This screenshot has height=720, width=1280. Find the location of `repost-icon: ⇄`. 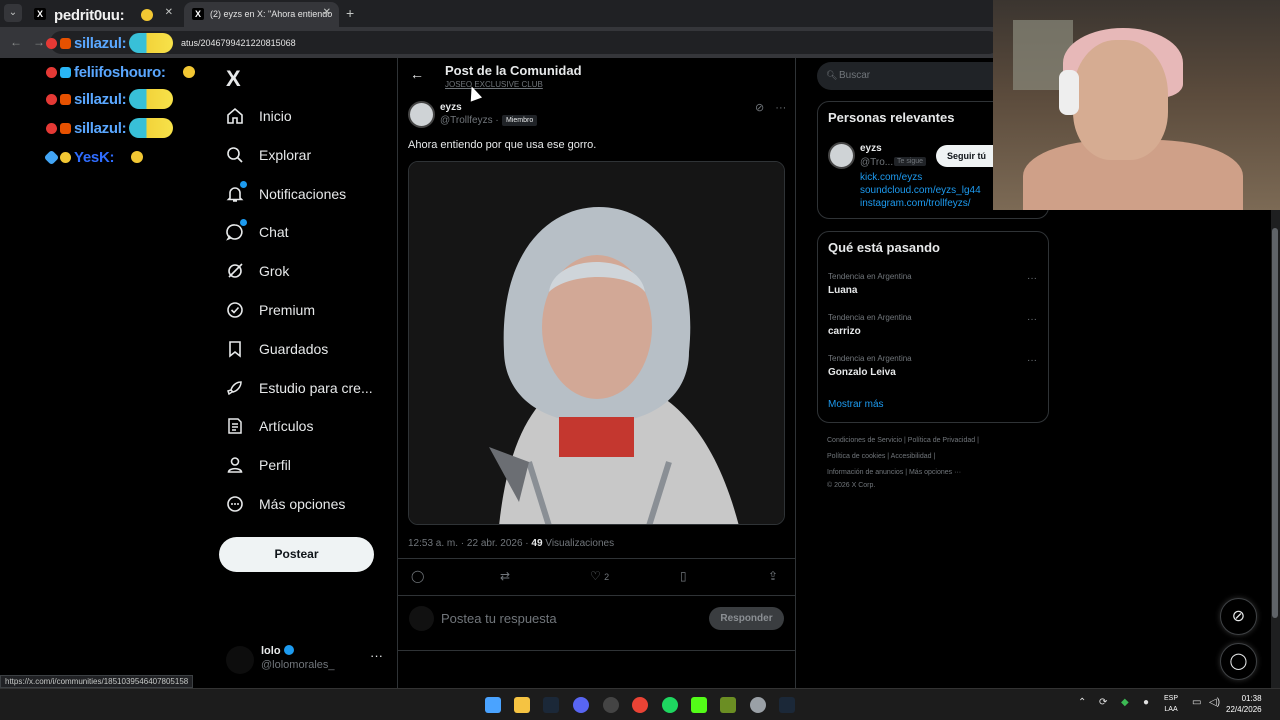

repost-icon: ⇄ is located at coordinates (505, 576).